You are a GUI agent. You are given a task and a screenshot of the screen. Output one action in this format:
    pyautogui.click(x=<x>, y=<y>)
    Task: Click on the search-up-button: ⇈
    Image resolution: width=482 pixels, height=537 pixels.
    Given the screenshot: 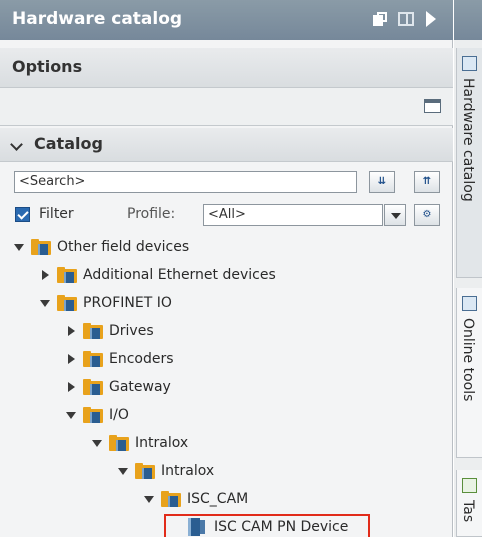 What is the action you would take?
    pyautogui.click(x=427, y=182)
    